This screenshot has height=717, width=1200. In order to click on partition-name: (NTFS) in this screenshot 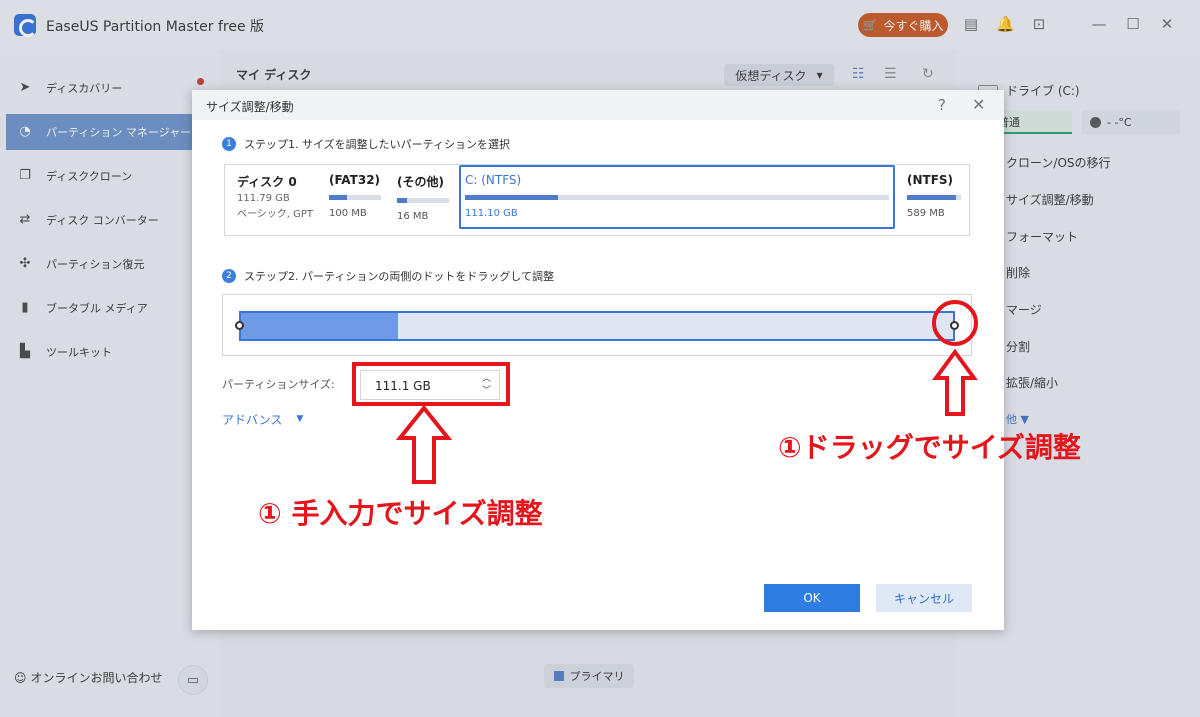, I will do `click(930, 180)`.